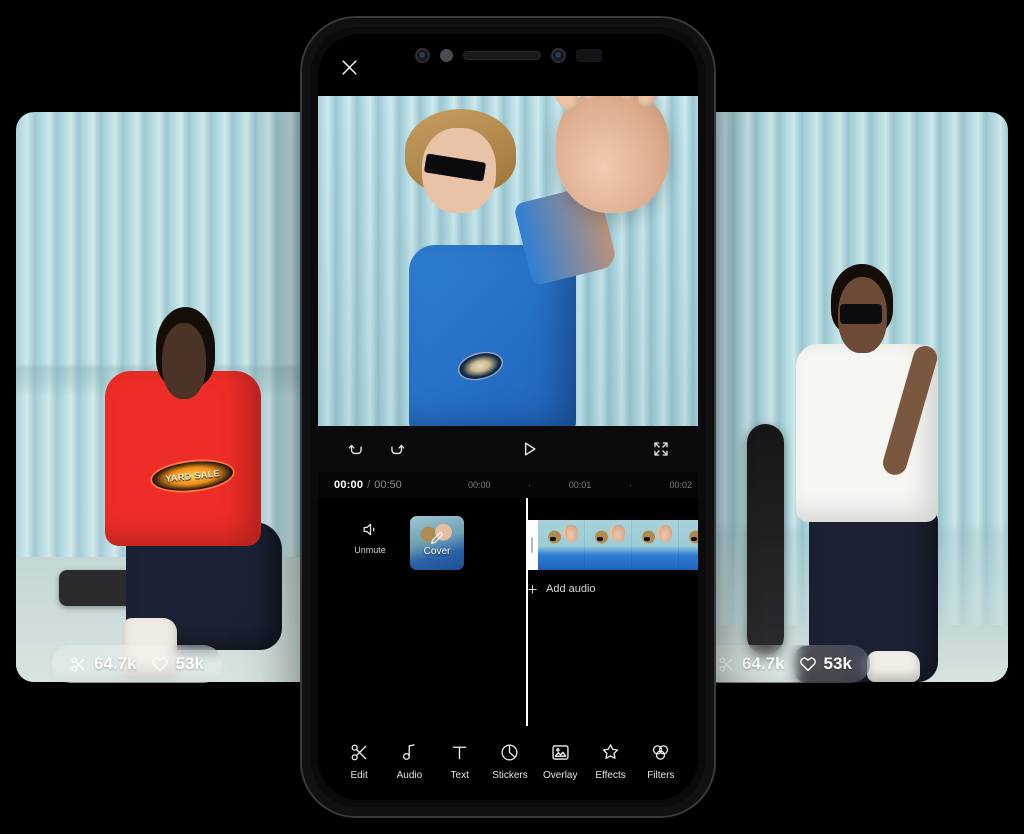 The image size is (1024, 834). Describe the element at coordinates (864, 459) in the screenshot. I see `right-skater-figure` at that location.